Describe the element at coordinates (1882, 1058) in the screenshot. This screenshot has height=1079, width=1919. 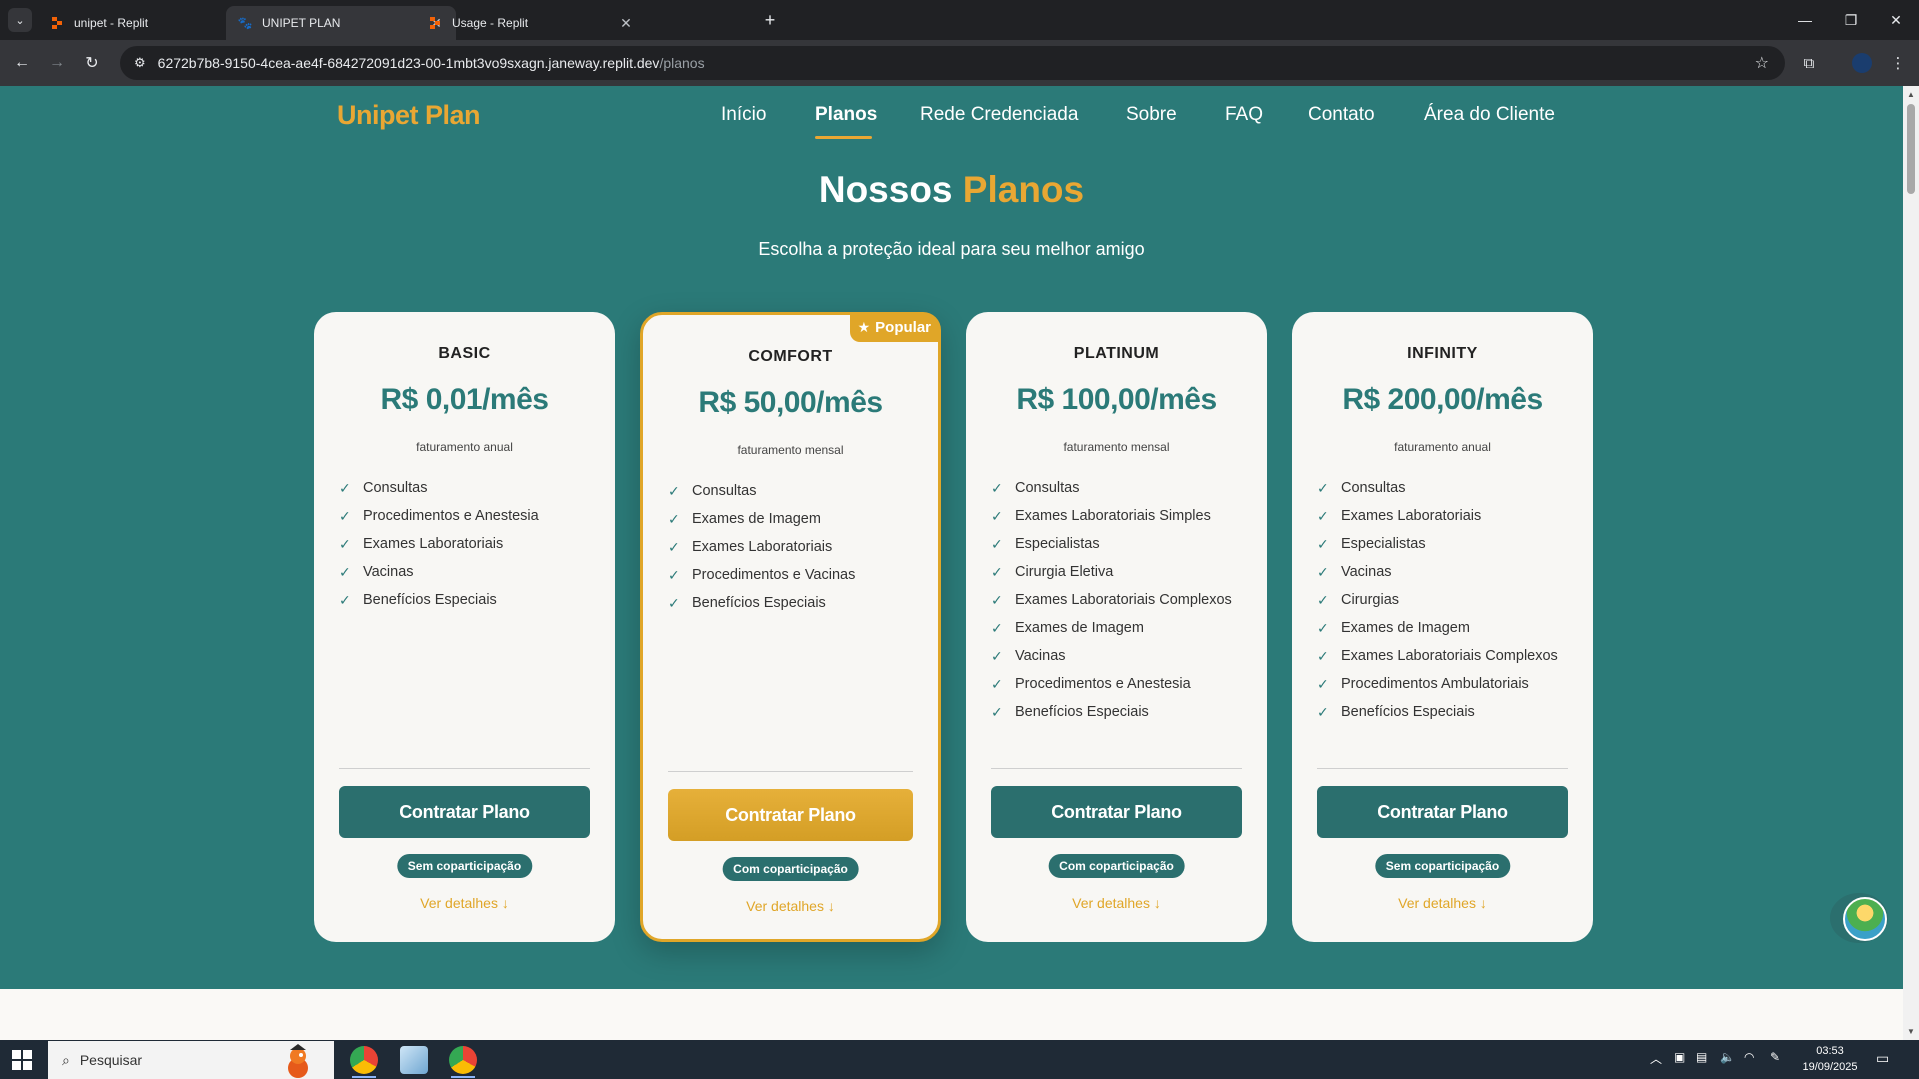
I see `notification-icon: ▭` at that location.